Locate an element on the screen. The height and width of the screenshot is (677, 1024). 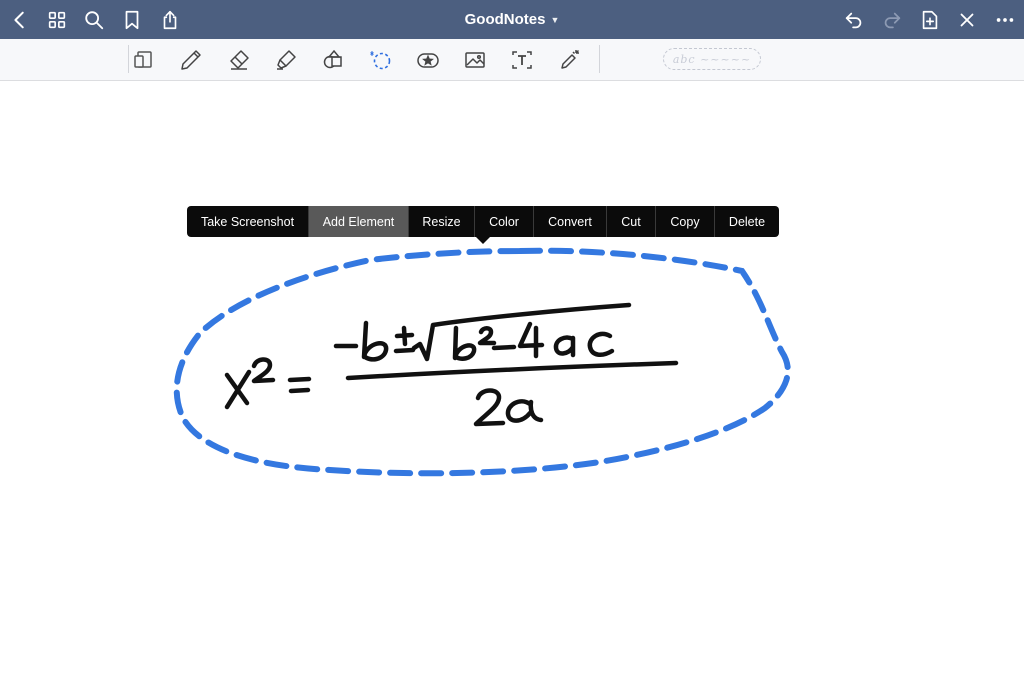
take-screenshot-button: Take Screenshot is located at coordinates (248, 221).